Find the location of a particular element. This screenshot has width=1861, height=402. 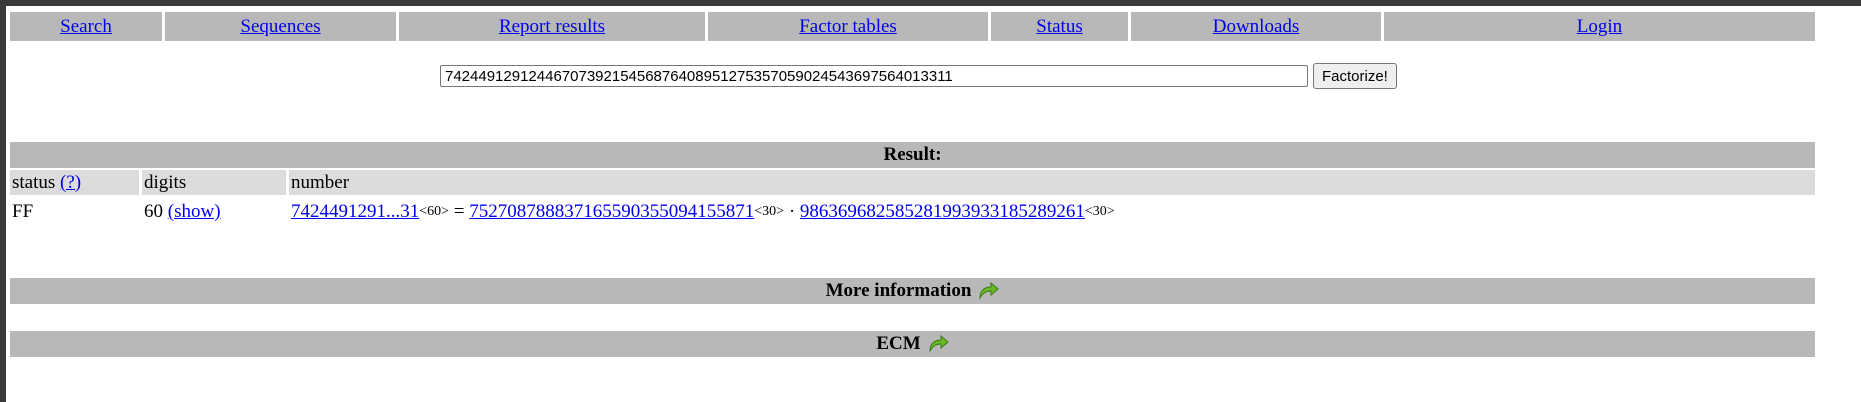

nav-factor-tables: Factor tables is located at coordinates (848, 26).